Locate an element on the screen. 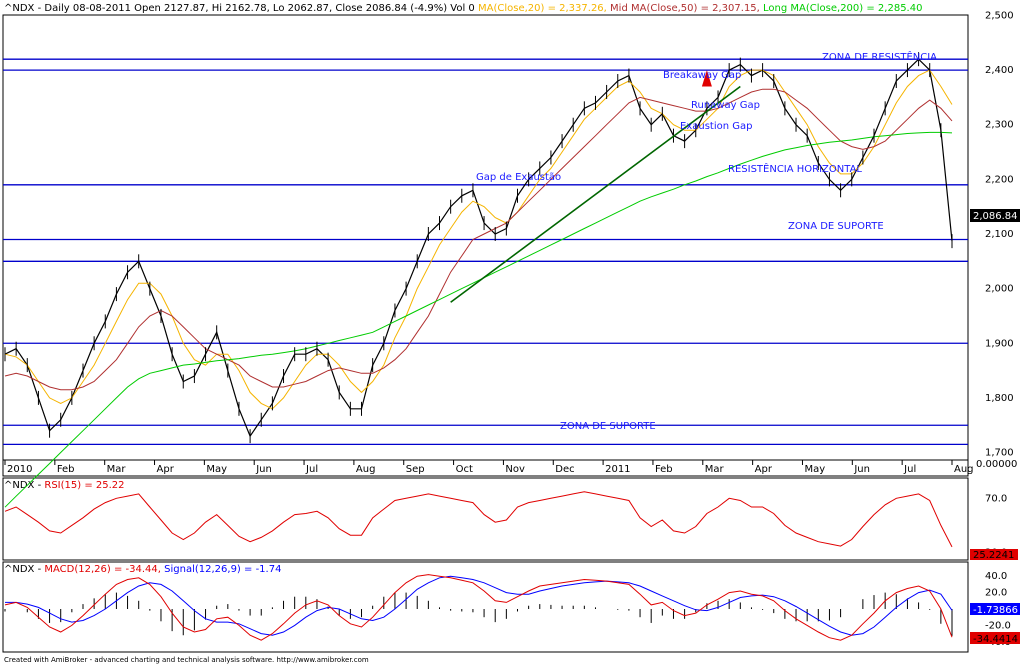 Image resolution: width=1024 pixels, height=665 pixels. price-tick-3: 2,200 is located at coordinates (999, 179).